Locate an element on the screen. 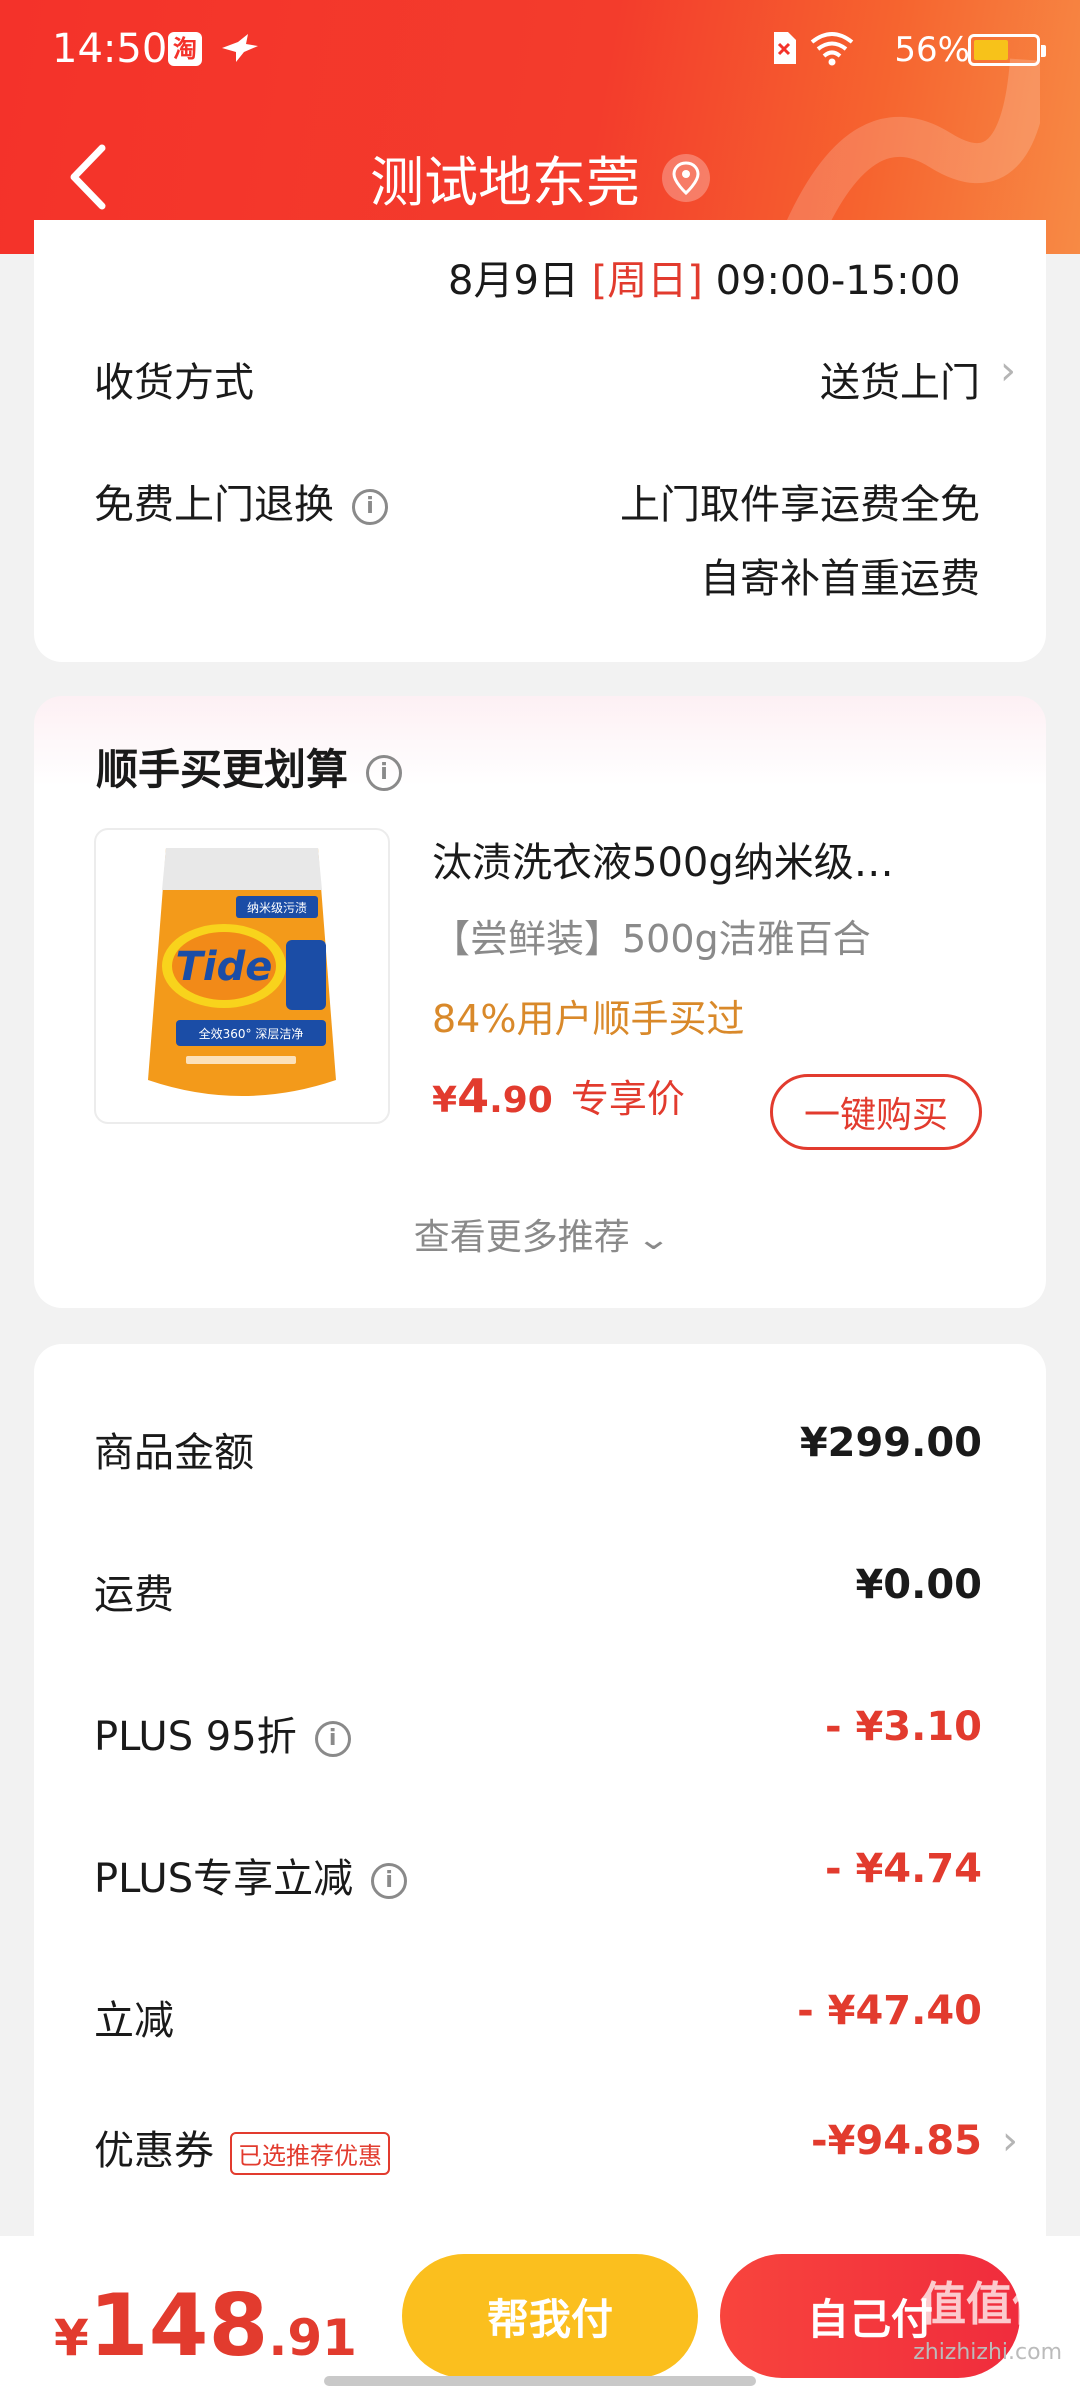 The width and height of the screenshot is (1080, 2400). wifi-icon is located at coordinates (832, 49).